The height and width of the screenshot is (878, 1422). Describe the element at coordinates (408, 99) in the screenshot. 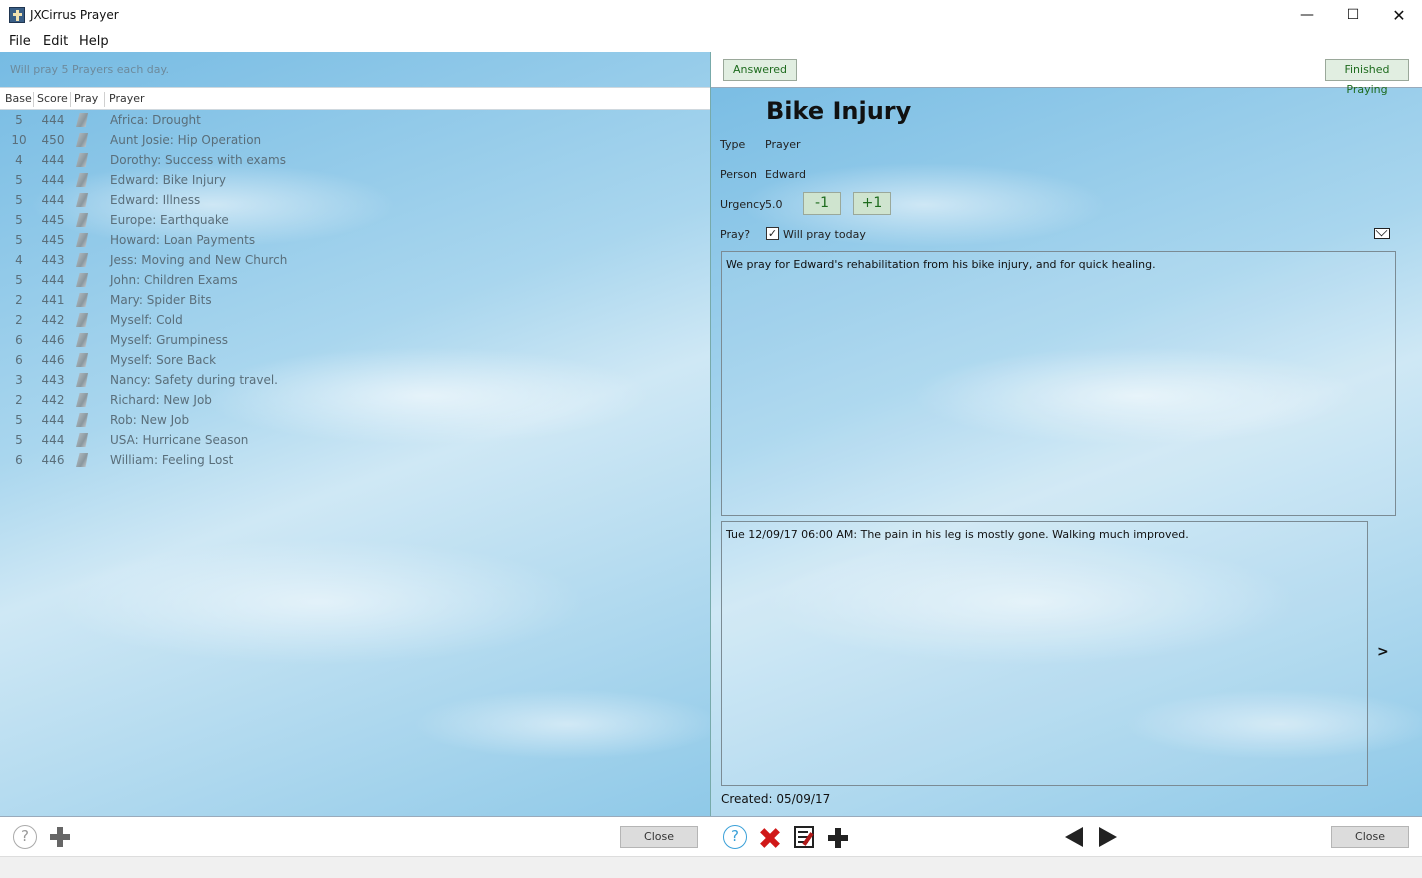

I see `column-header-prayer: Prayer` at that location.